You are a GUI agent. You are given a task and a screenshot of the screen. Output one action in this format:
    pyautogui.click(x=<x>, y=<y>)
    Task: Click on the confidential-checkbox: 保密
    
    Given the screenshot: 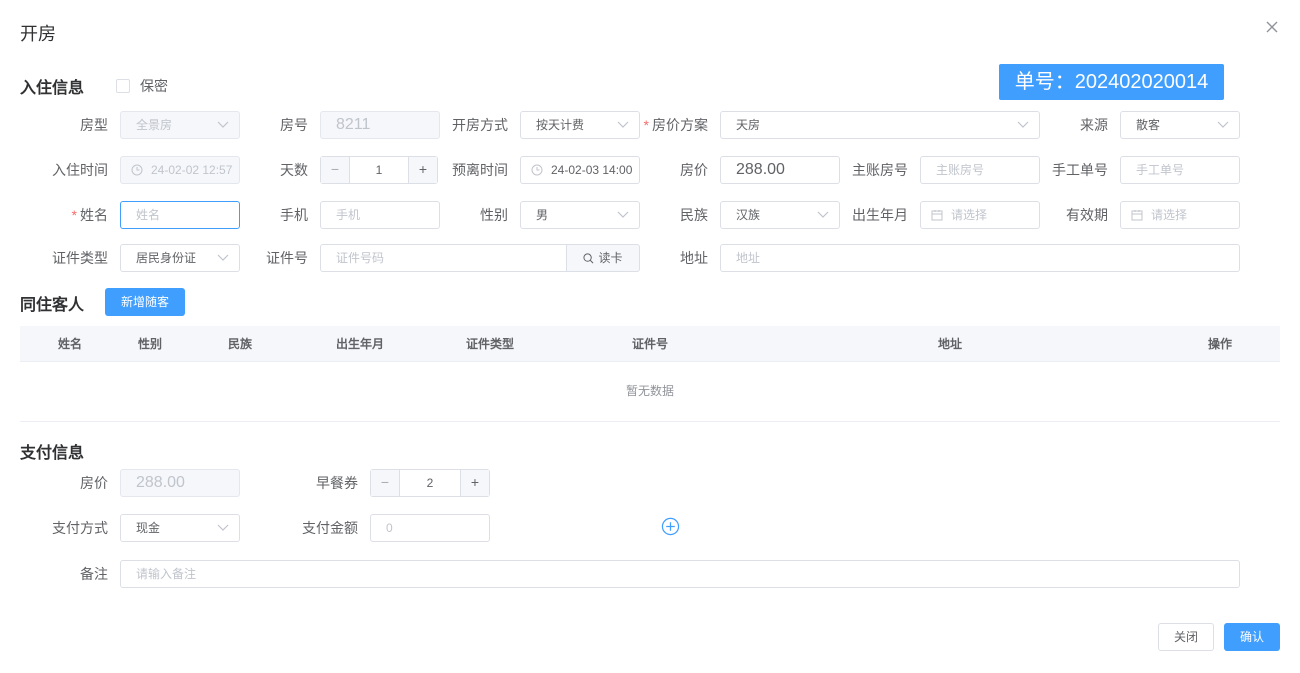 What is the action you would take?
    pyautogui.click(x=142, y=86)
    